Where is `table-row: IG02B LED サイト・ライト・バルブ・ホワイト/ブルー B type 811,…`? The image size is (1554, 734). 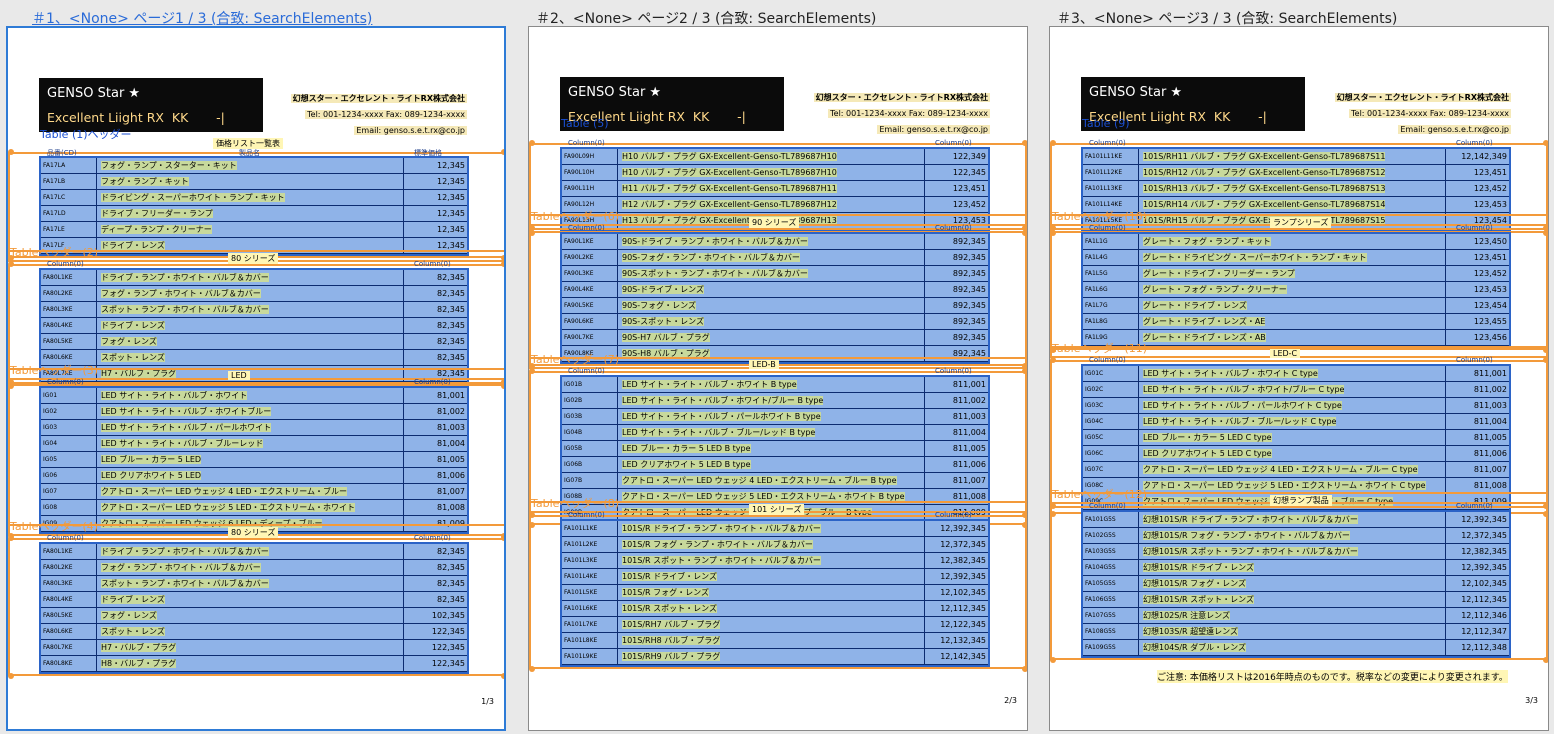 table-row: IG02B LED サイト・ライト・バルブ・ホワイト/ブルー B type 811,… is located at coordinates (775, 401).